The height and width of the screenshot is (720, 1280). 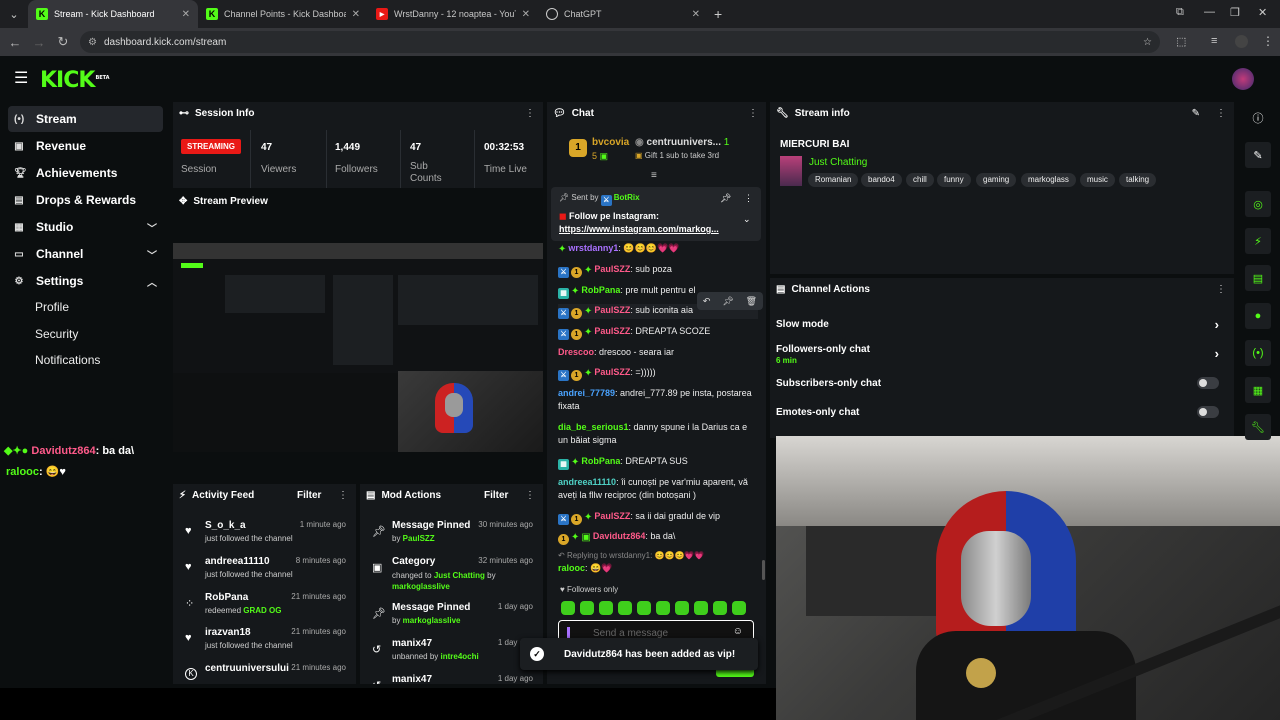 I want to click on tag-chip: chill, so click(x=920, y=180).